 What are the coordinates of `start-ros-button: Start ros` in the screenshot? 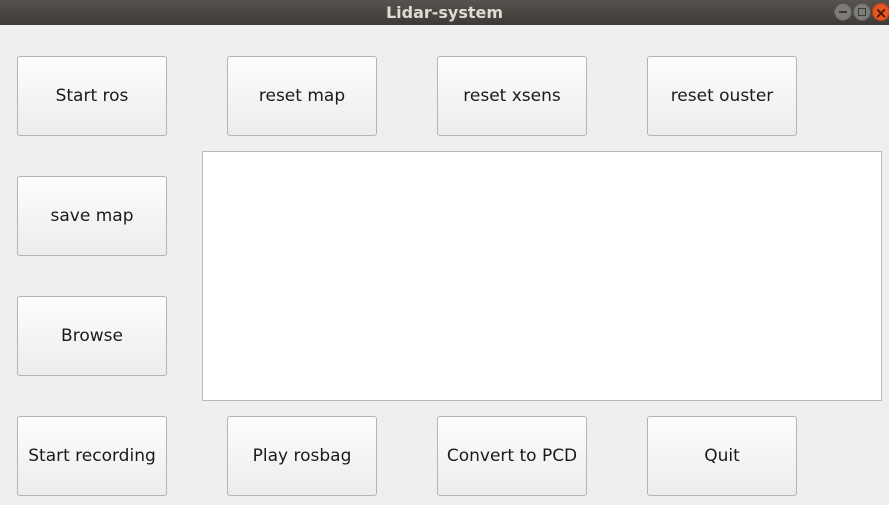 It's located at (92, 96).